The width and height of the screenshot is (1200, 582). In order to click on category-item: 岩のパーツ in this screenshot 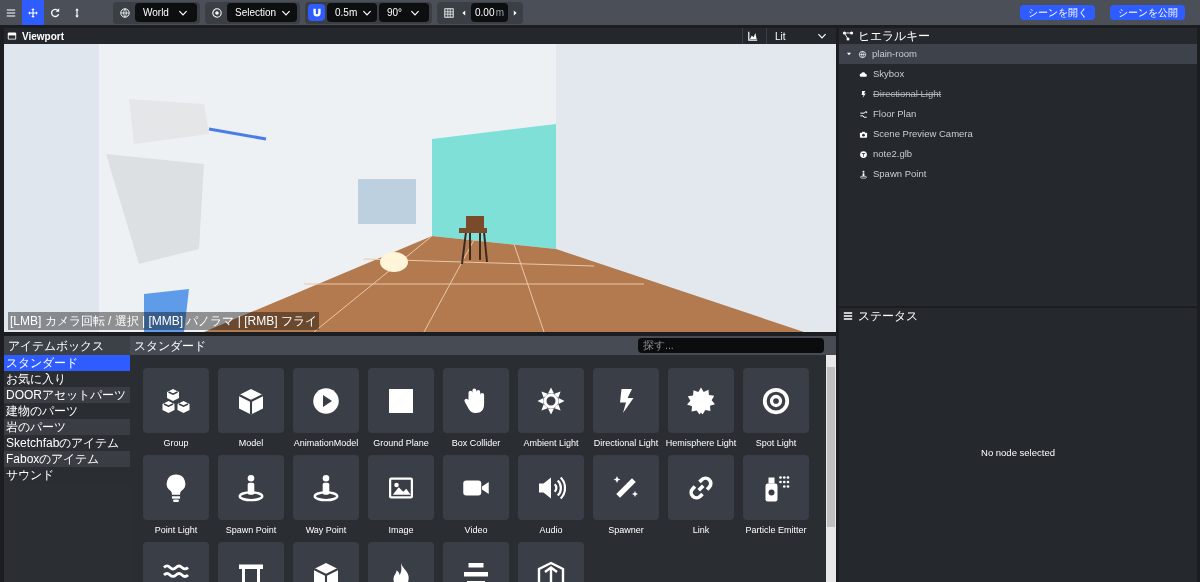, I will do `click(67, 427)`.